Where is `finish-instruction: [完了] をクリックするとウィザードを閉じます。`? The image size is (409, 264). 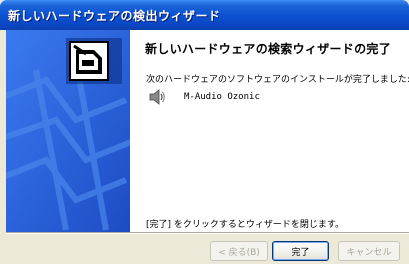 finish-instruction: [完了] をクリックするとウィザードを閉じます。 is located at coordinates (245, 225).